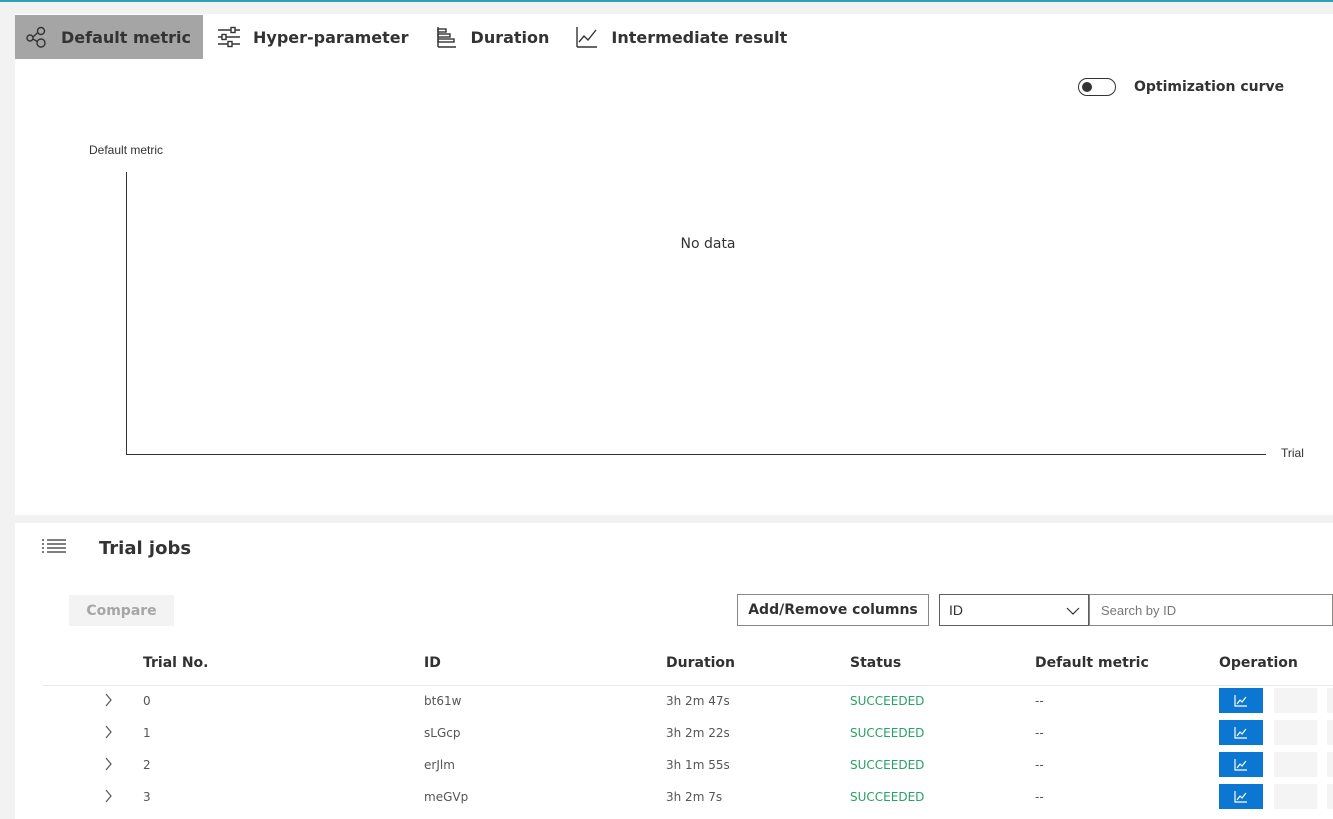  Describe the element at coordinates (698, 765) in the screenshot. I see `trial-duration: 3h 1m 55s` at that location.